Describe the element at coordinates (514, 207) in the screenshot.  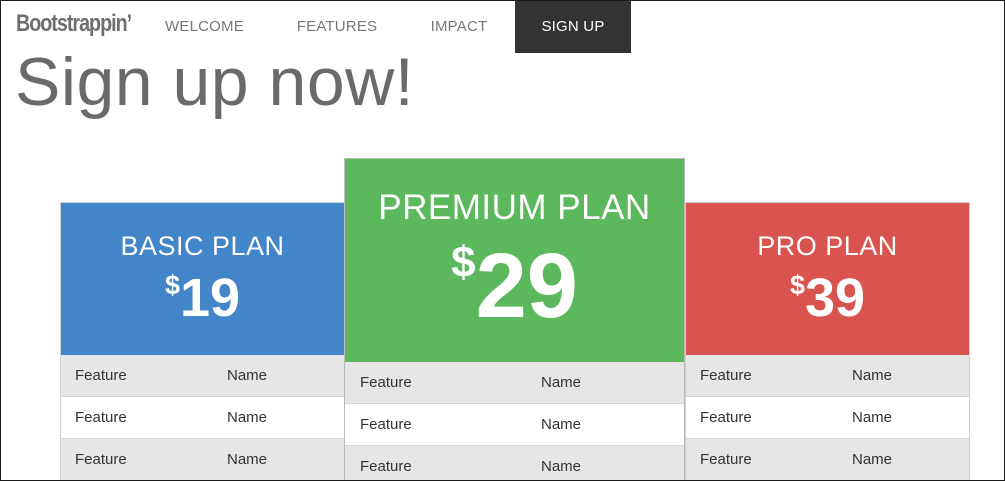
I see `plan-name: PREMIUM PLAN` at that location.